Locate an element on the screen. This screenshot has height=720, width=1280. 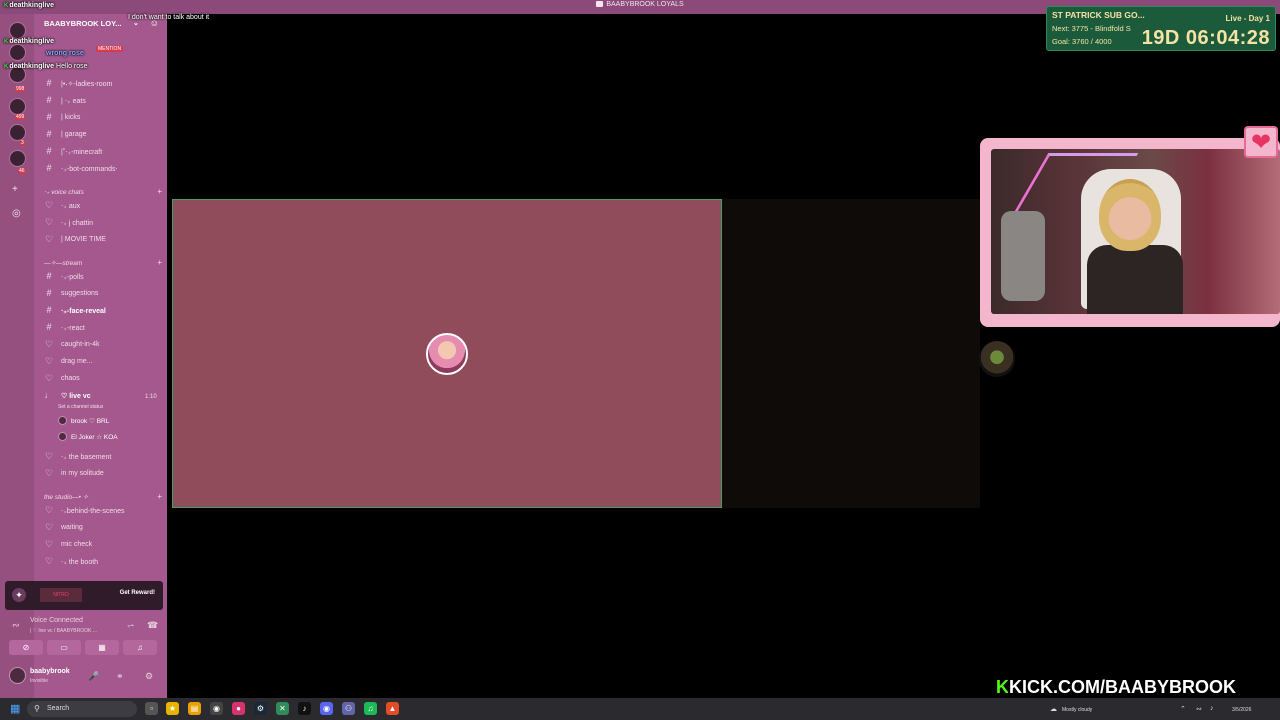
voice-channel-item: ♡ ‧₊ aux is located at coordinates (103, 207).